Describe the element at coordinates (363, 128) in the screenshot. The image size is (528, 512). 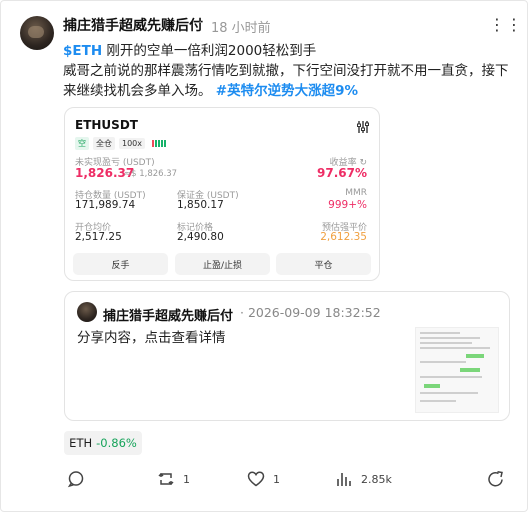
I see `settings-sliders-icon` at that location.